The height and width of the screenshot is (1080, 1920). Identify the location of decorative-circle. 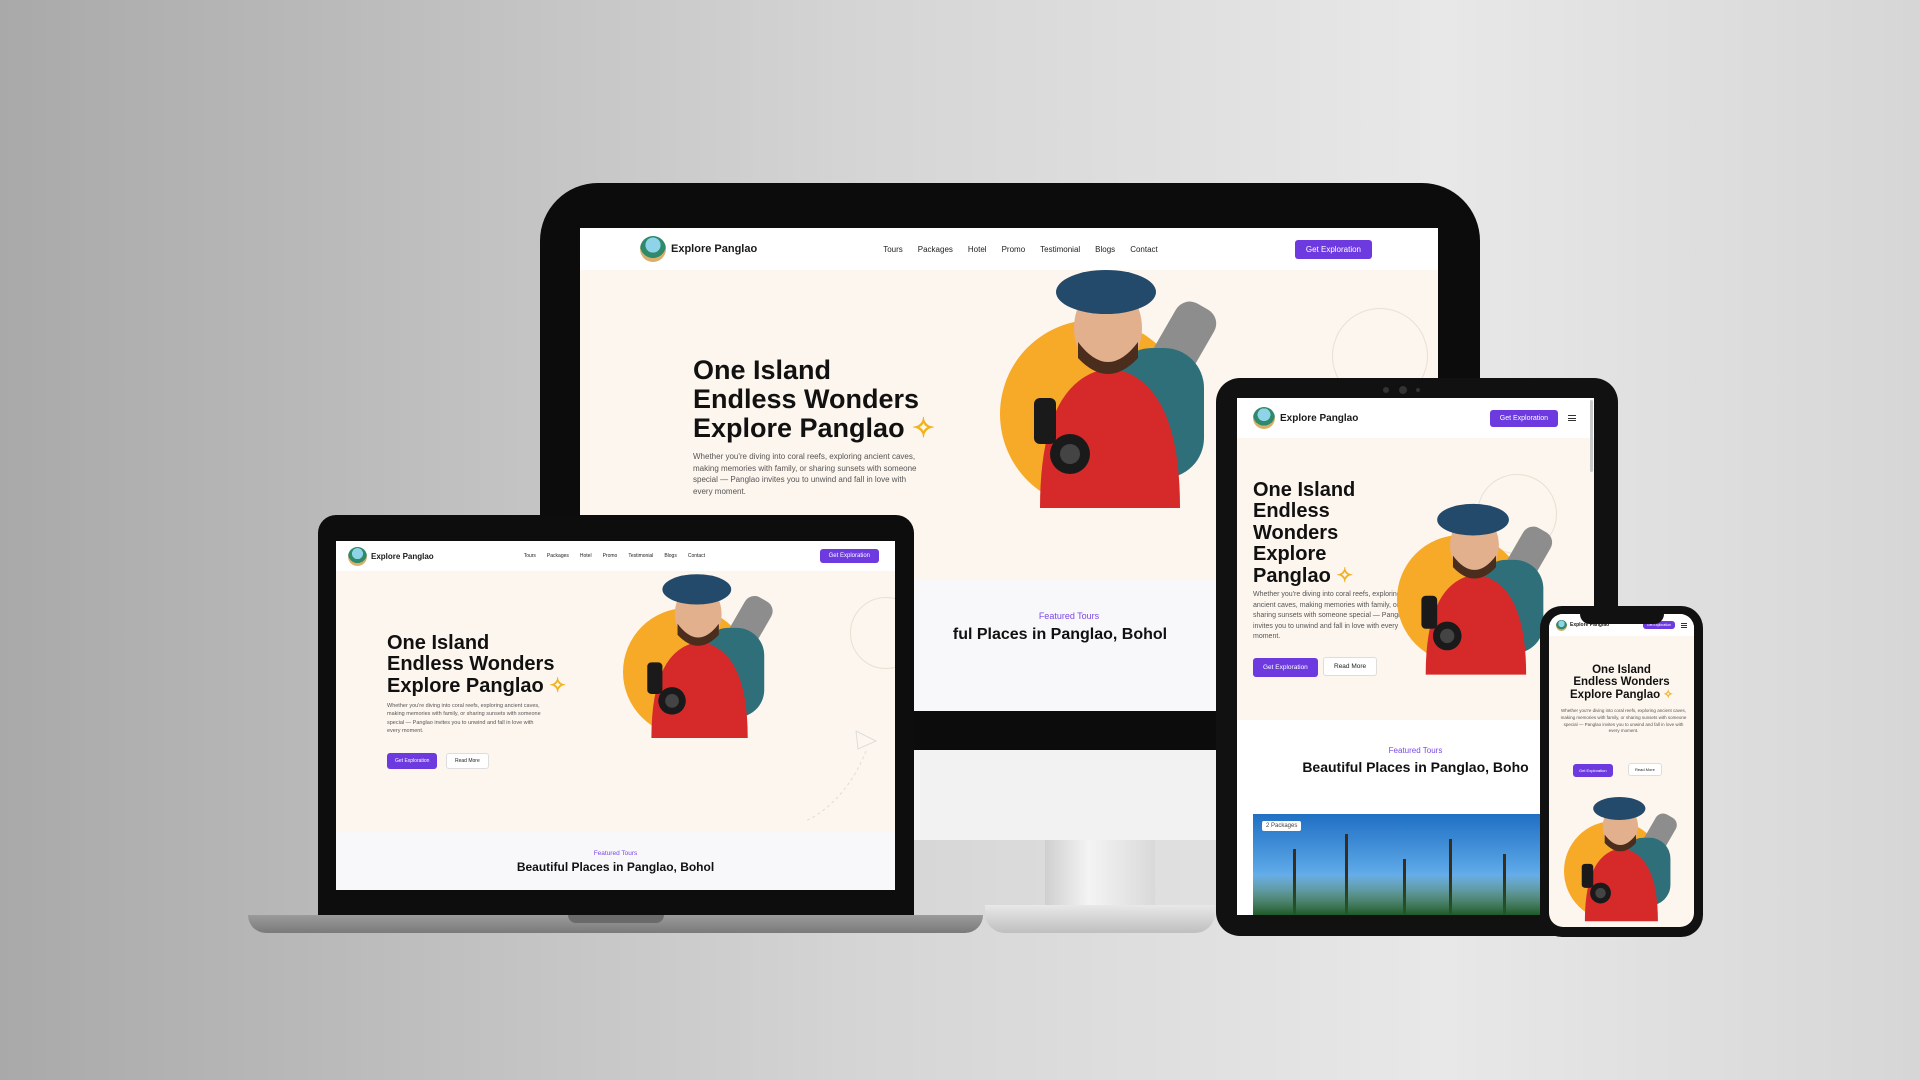
(872, 633).